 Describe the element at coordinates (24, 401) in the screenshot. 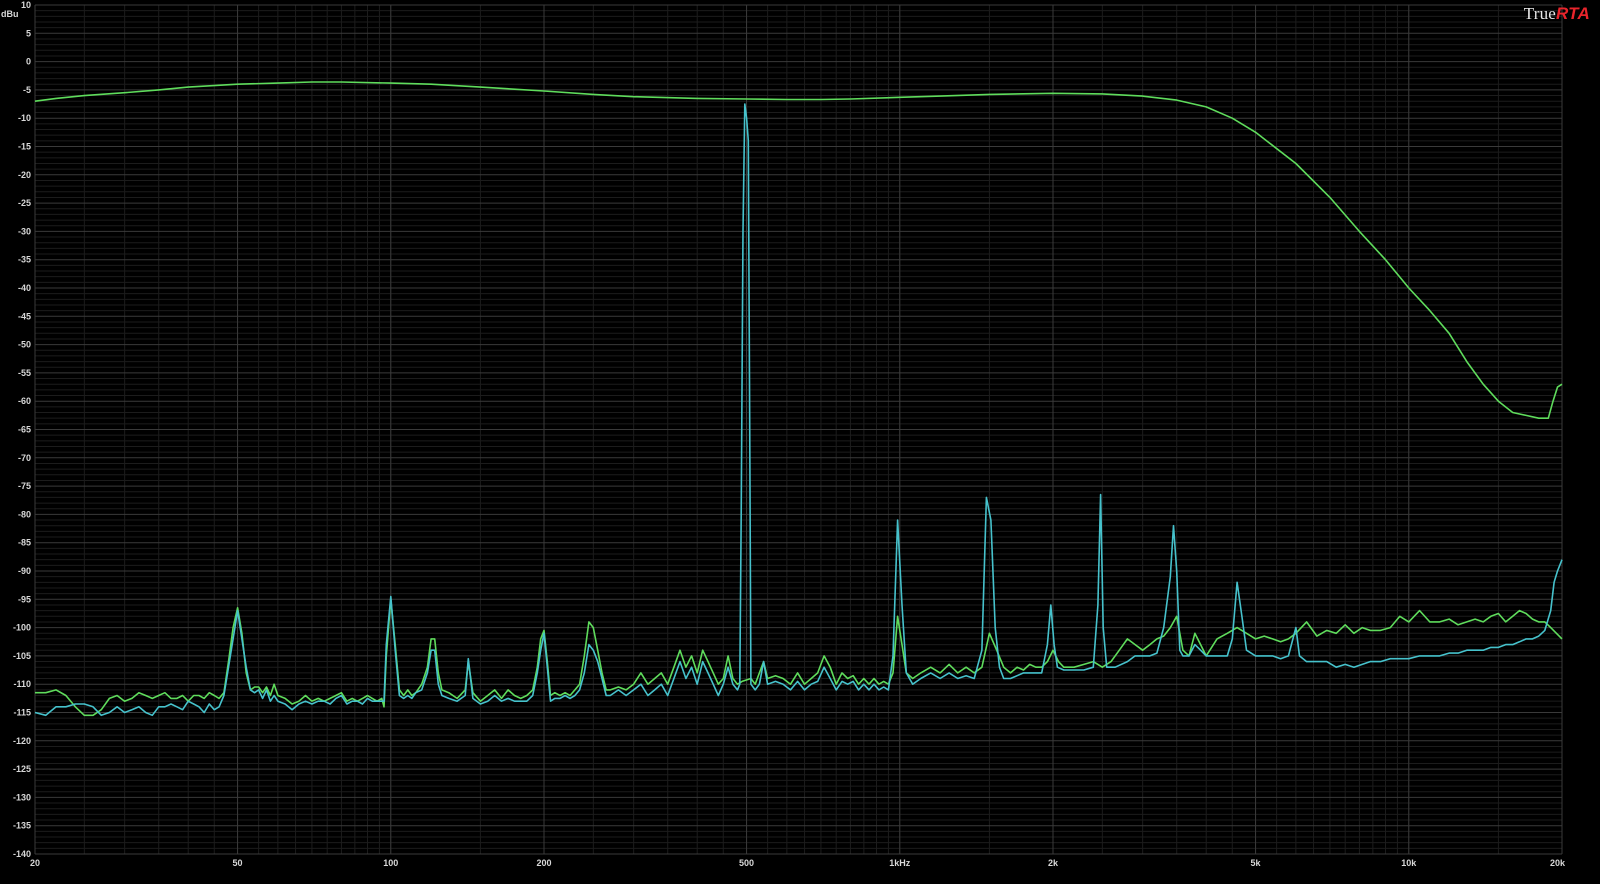

I see `y-tick-label: -60` at that location.